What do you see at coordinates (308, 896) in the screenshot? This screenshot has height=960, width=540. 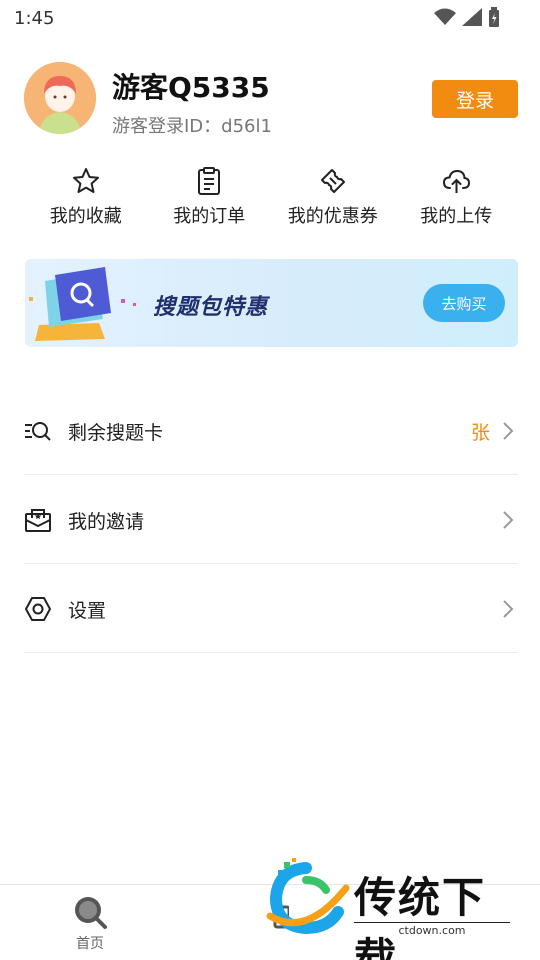 I see `watermark-logo` at bounding box center [308, 896].